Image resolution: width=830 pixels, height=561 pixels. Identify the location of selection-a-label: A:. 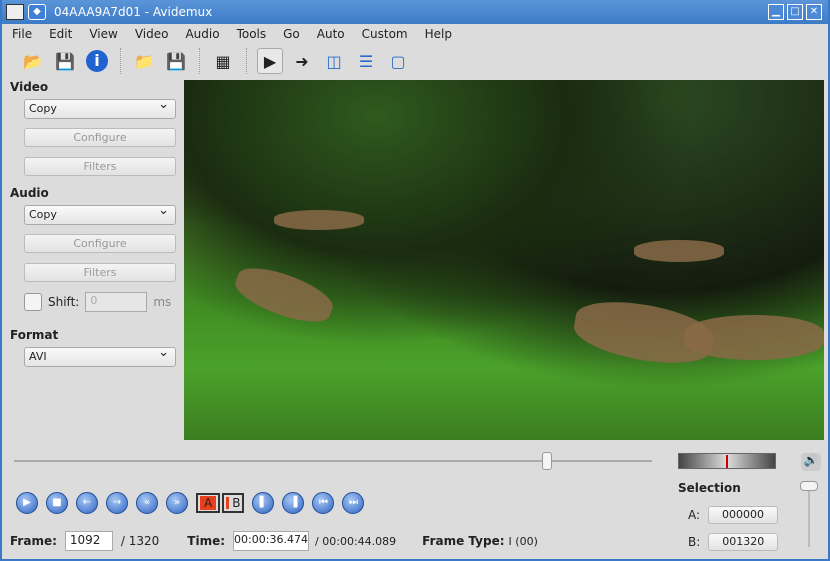
(694, 515).